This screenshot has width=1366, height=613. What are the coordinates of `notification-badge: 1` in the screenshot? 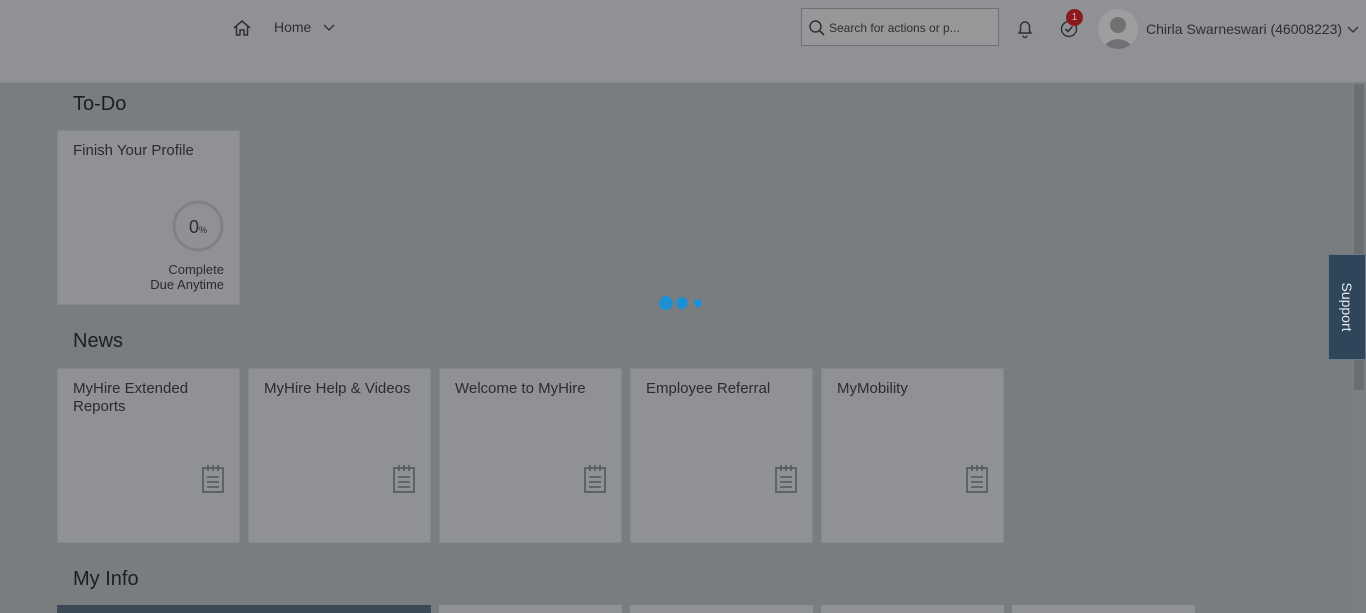 It's located at (1074, 17).